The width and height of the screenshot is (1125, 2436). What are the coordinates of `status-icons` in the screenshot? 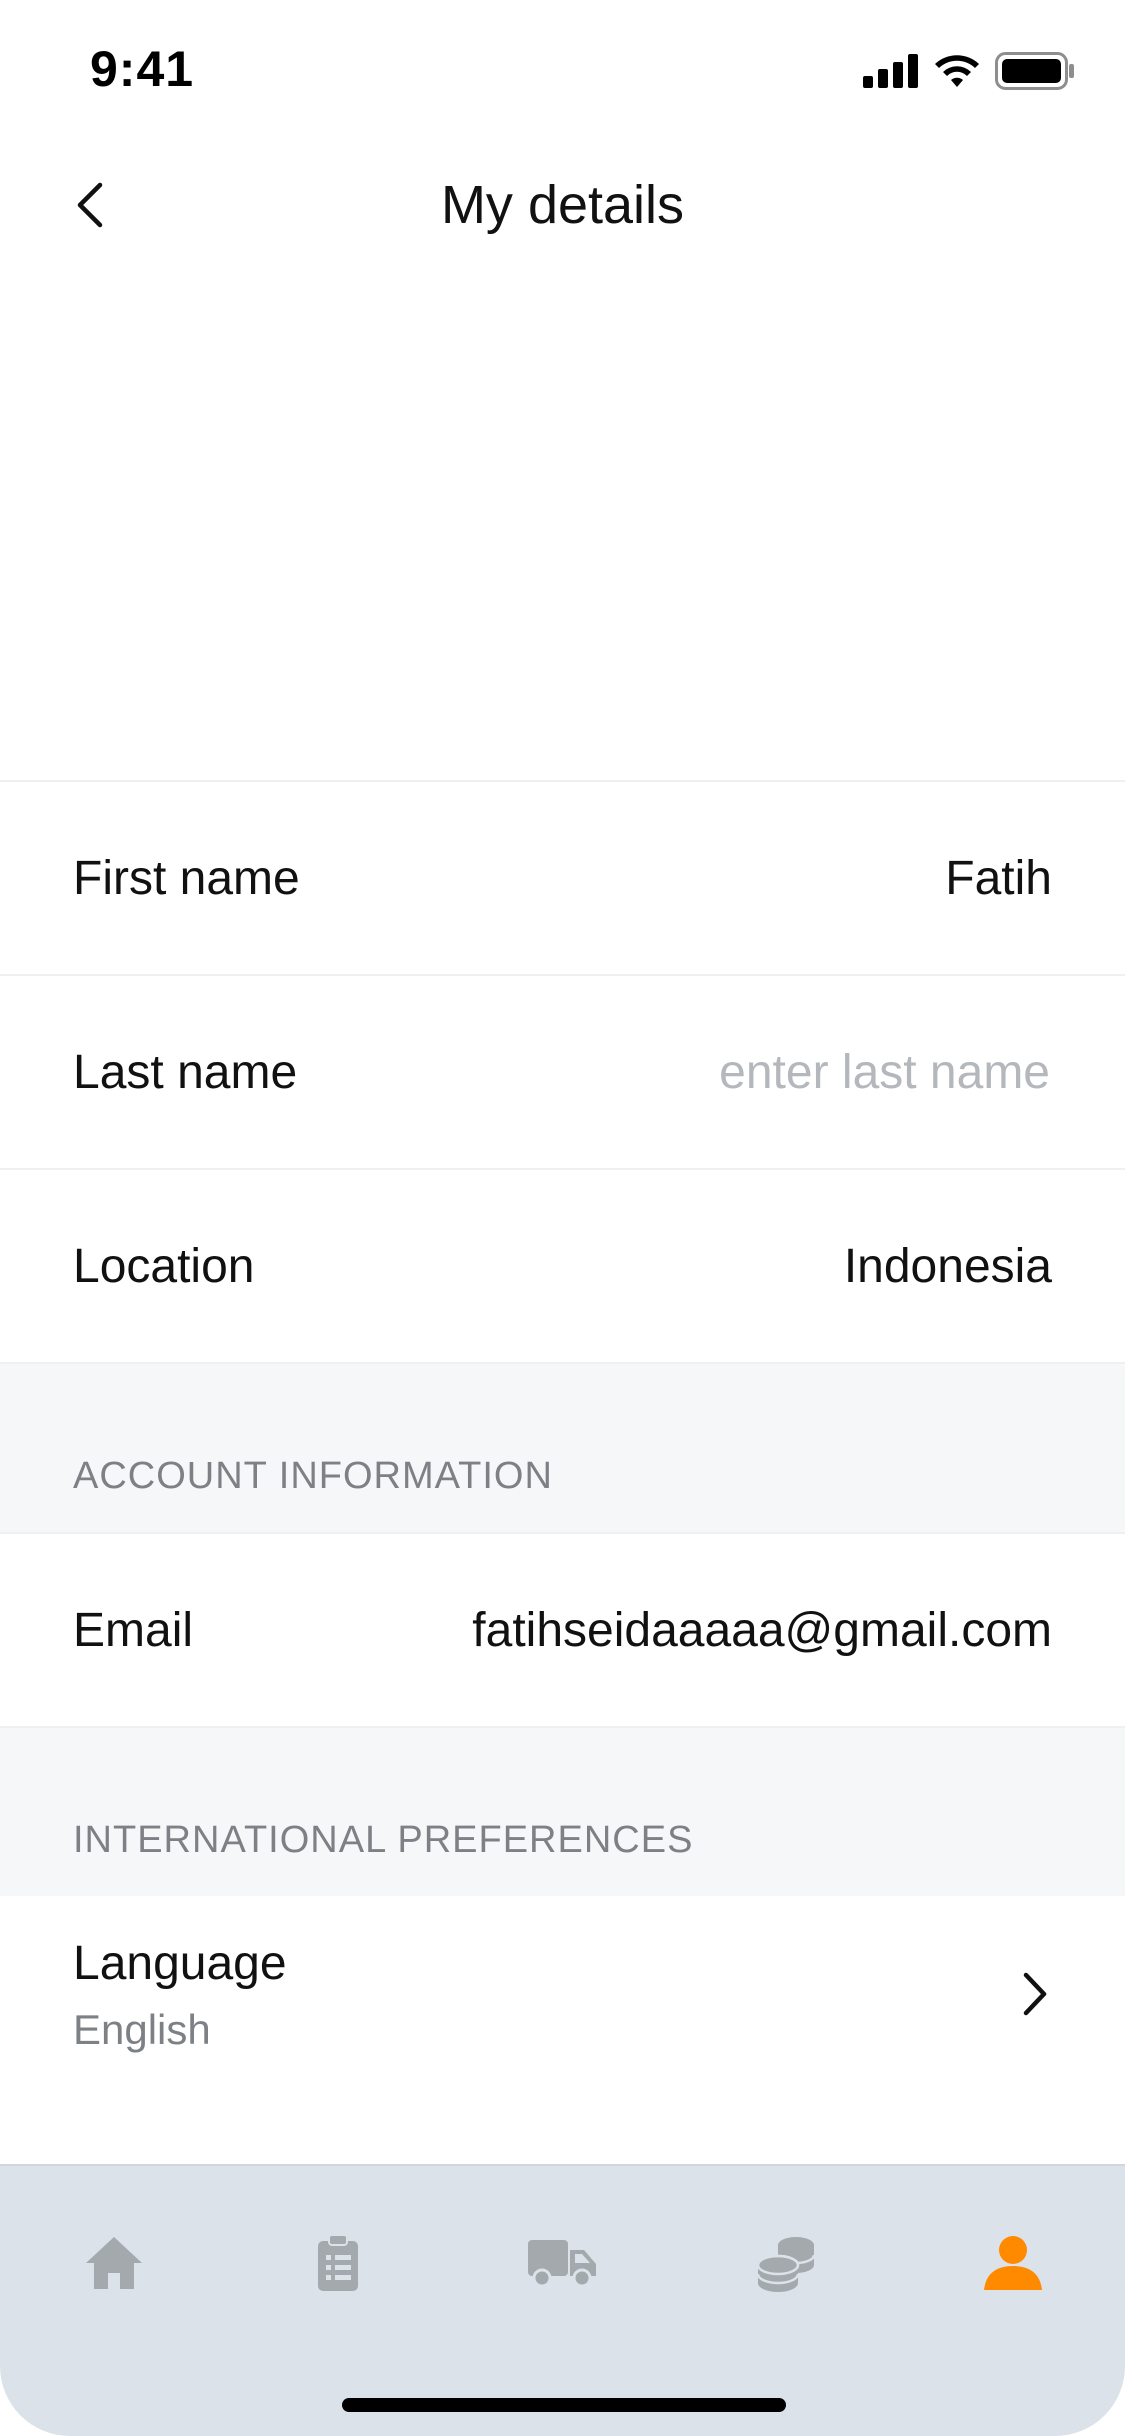 It's located at (969, 71).